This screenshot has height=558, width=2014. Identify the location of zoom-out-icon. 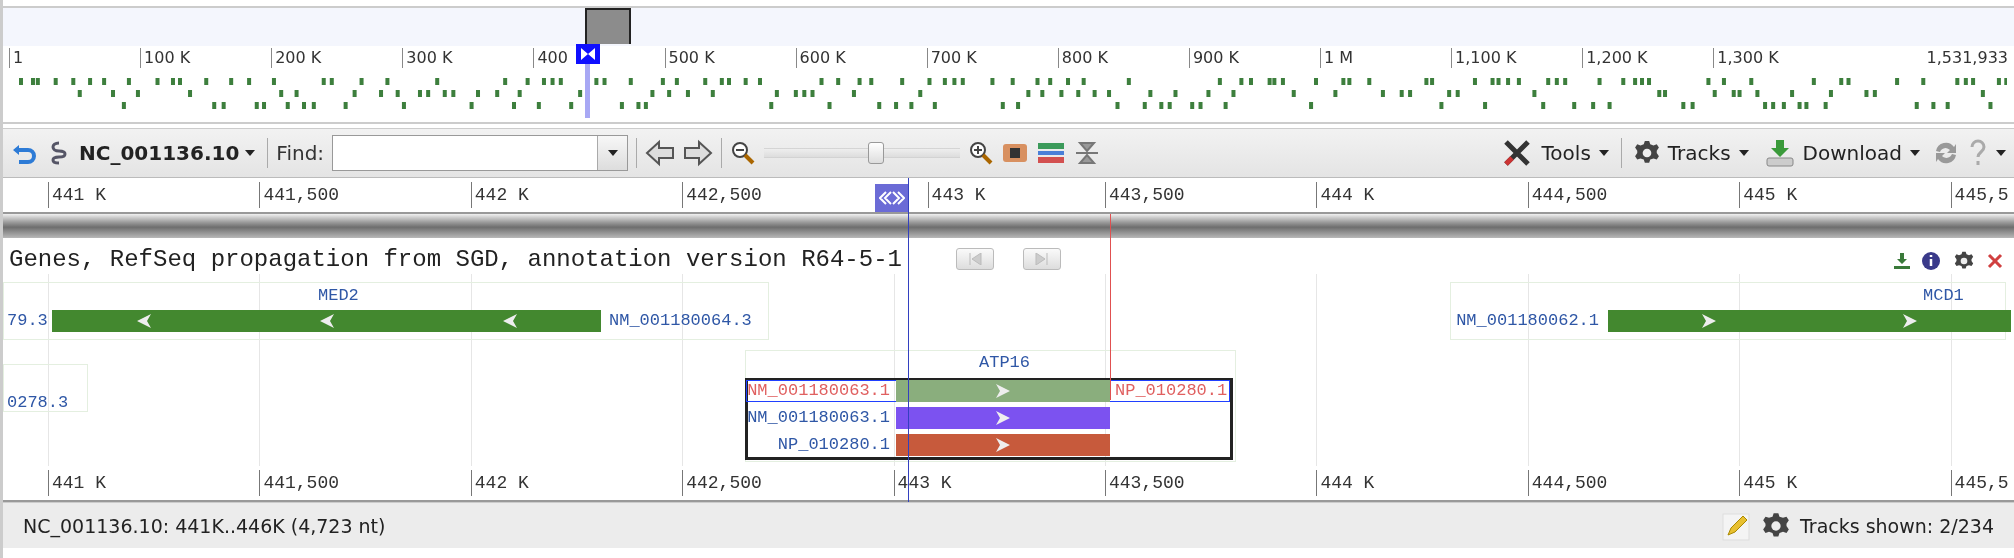
(743, 153).